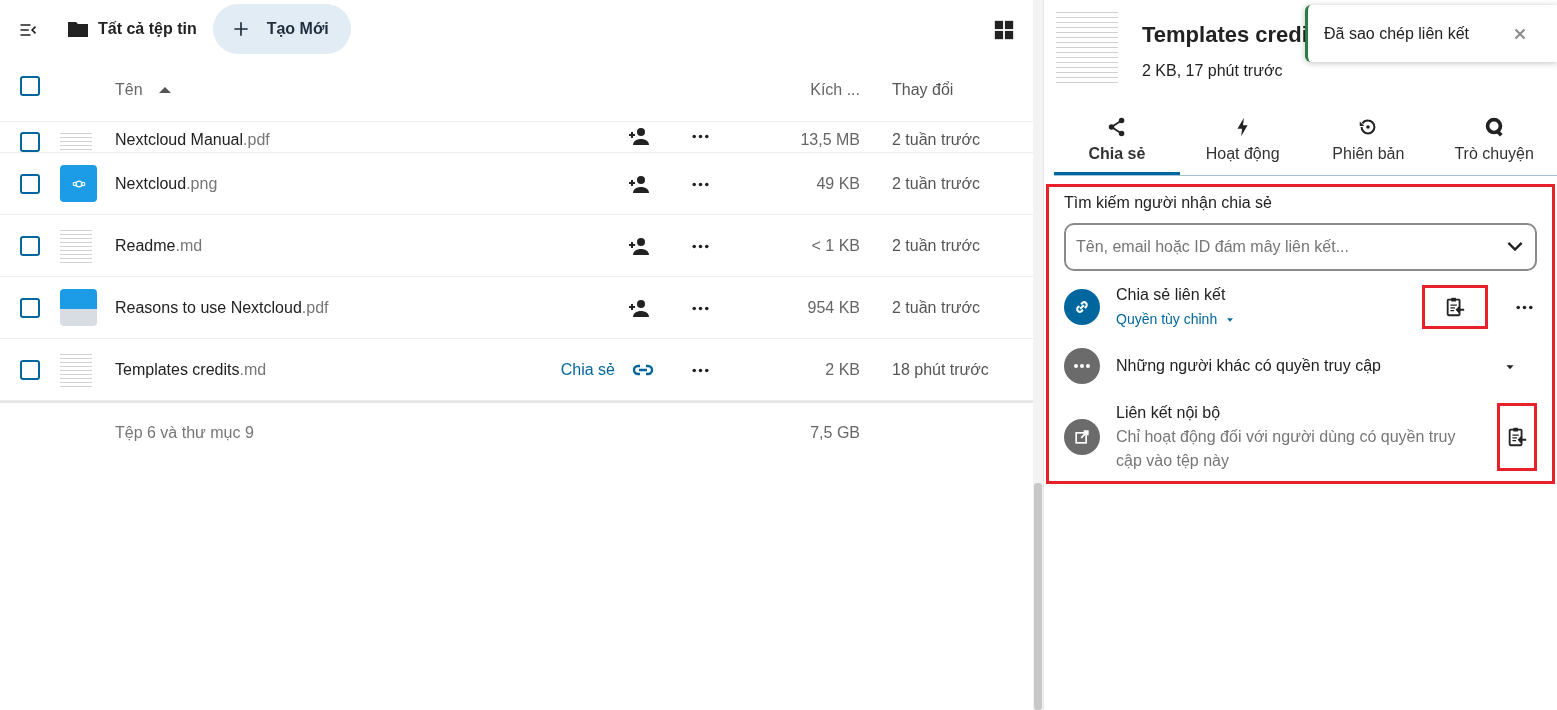  I want to click on entry-title: Liên kết nội bộ, so click(1169, 413).